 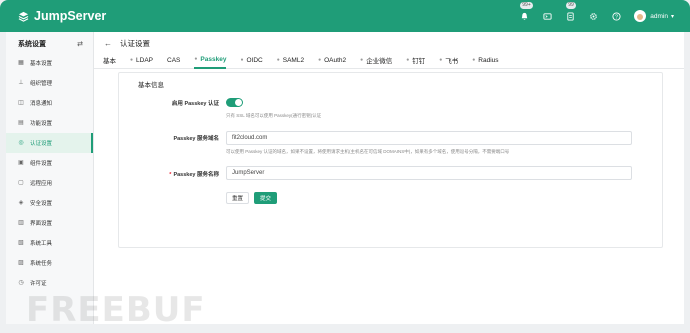 I want to click on sidebar-item-components: ▣ 组件设置, so click(x=49, y=163).